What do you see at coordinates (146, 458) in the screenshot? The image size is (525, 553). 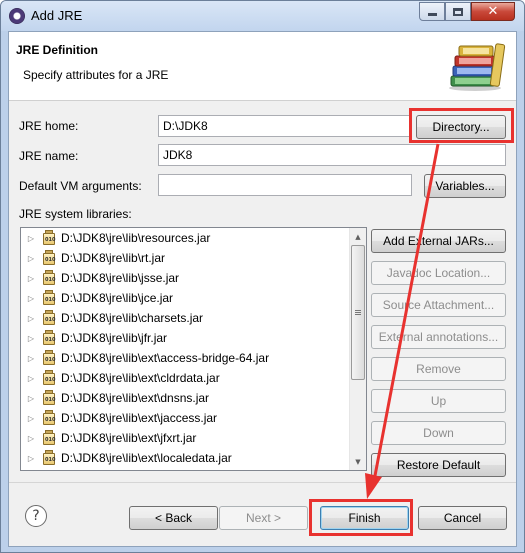 I see `library-path: D:\JDK8\jre\lib\ext\localedata.jar` at bounding box center [146, 458].